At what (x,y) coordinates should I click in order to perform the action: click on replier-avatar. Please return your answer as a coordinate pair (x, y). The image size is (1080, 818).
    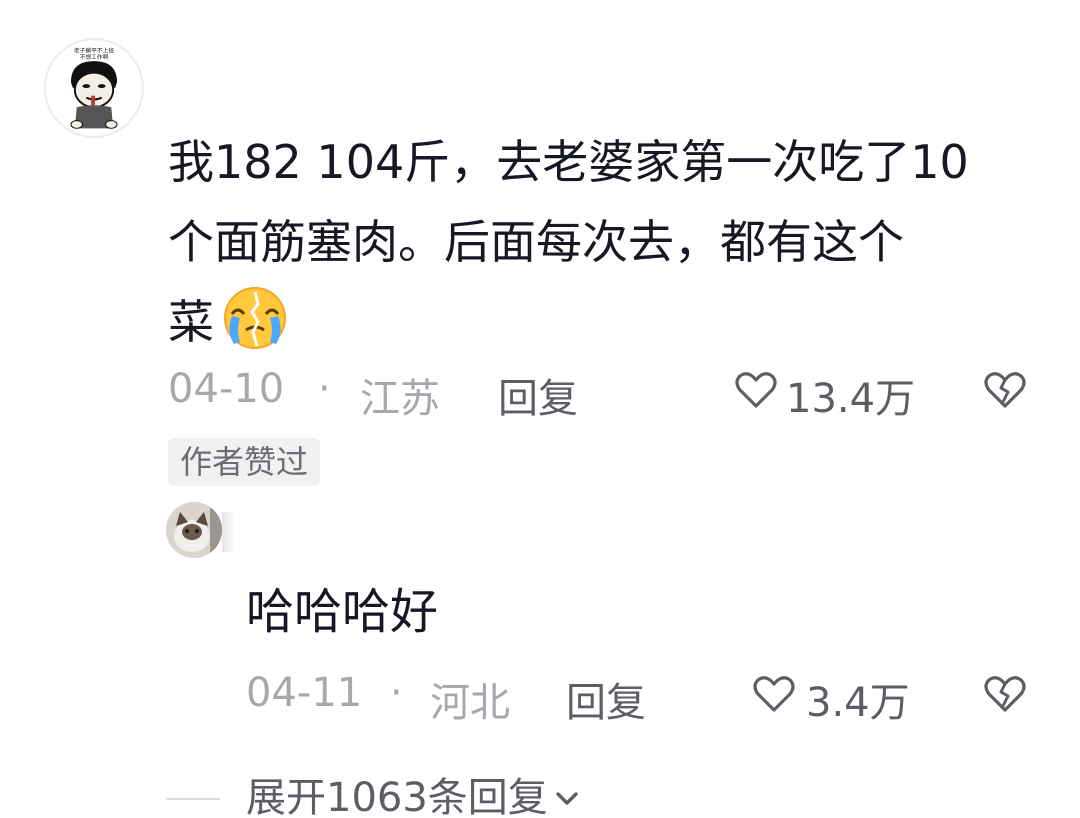
    Looking at the image, I should click on (194, 530).